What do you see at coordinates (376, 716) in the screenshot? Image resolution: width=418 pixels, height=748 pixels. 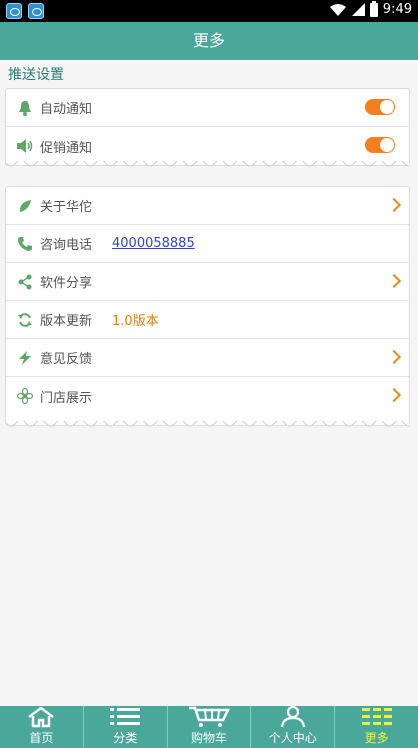 I see `more-icon` at bounding box center [376, 716].